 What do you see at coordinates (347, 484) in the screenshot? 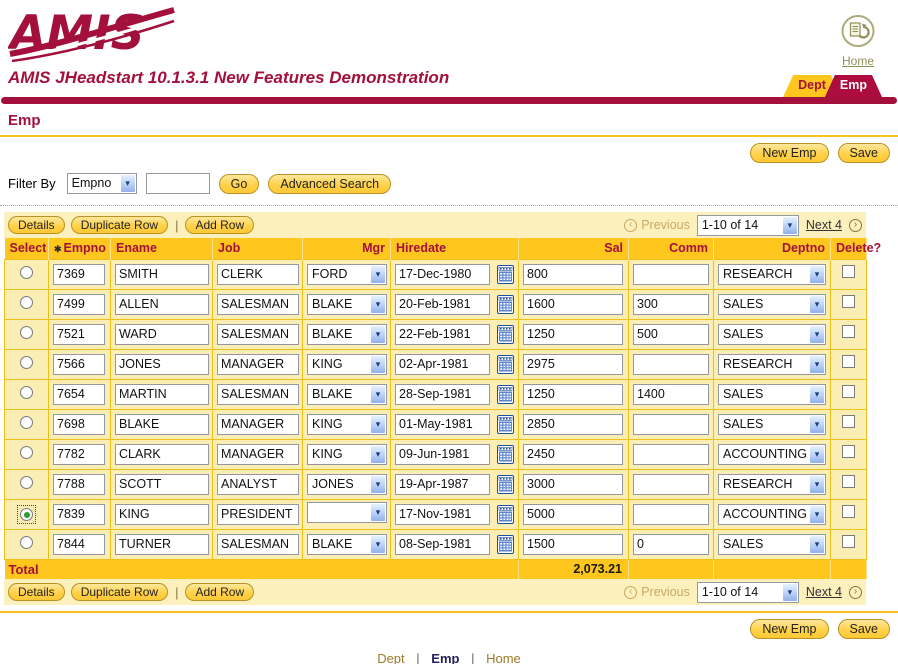
I see `mgr-select: JONES ▾` at bounding box center [347, 484].